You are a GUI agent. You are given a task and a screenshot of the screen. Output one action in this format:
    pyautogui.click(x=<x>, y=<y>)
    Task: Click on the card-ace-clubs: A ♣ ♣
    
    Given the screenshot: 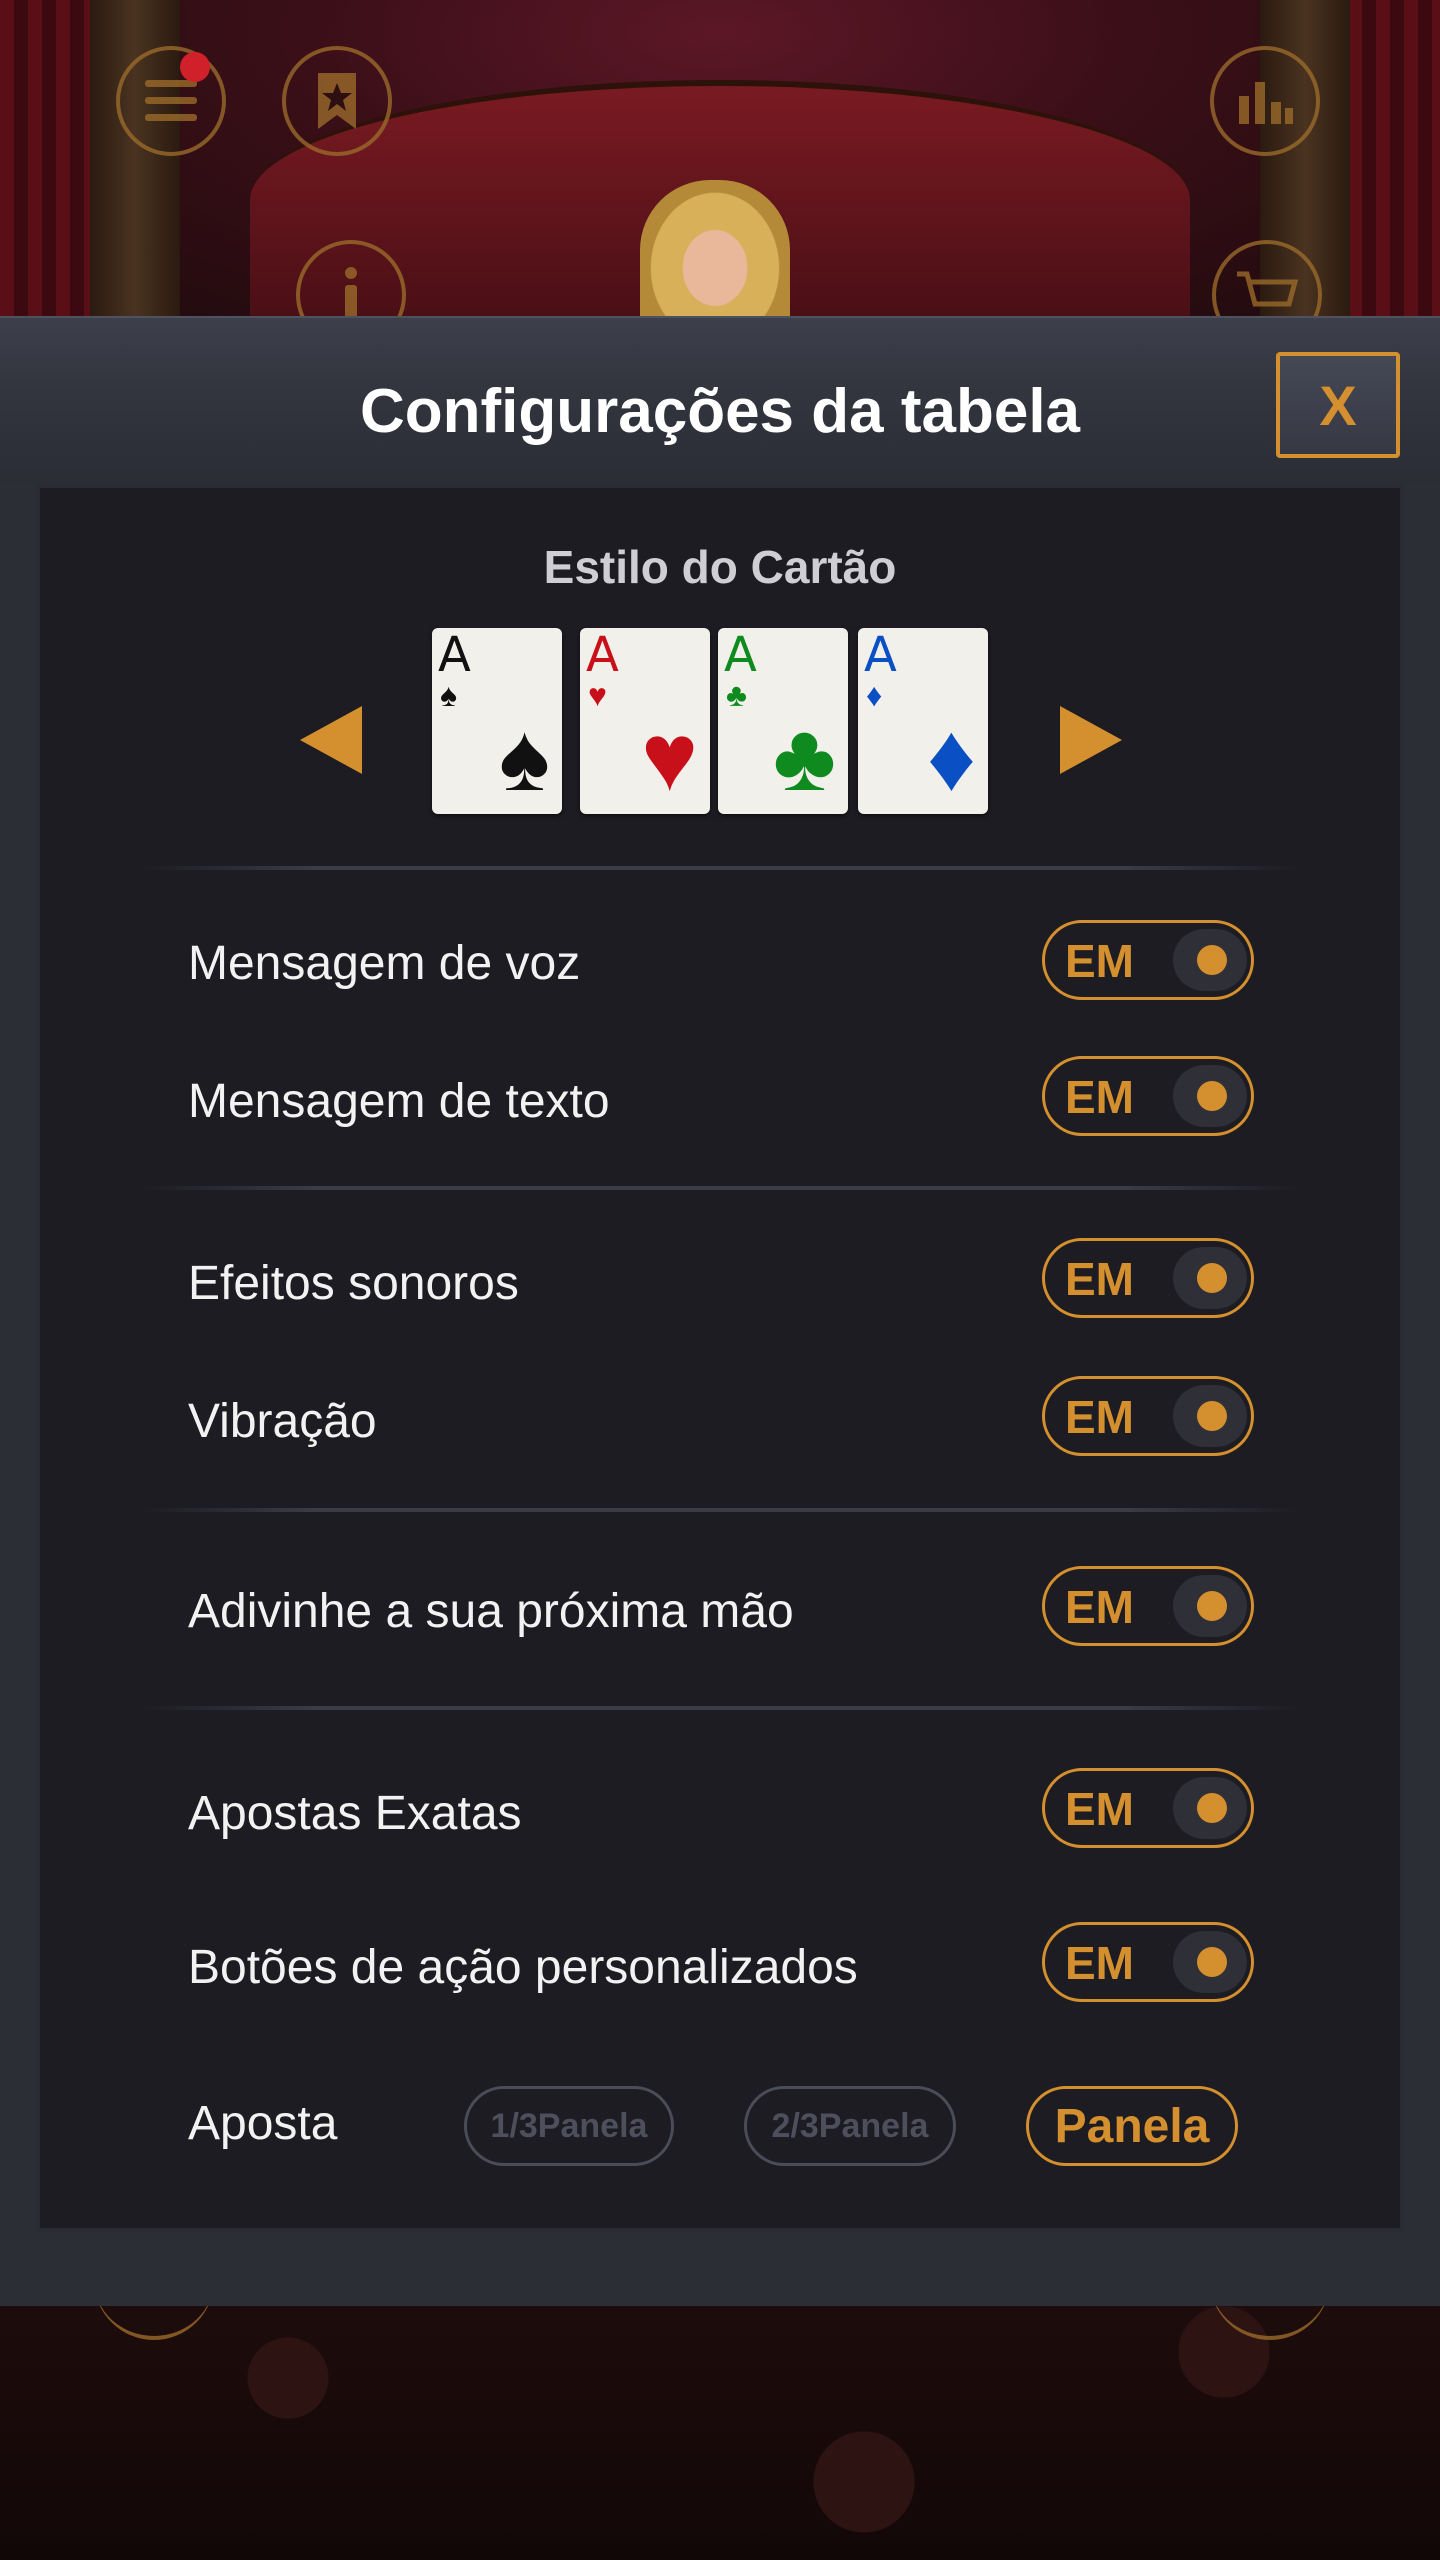 What is the action you would take?
    pyautogui.click(x=783, y=721)
    